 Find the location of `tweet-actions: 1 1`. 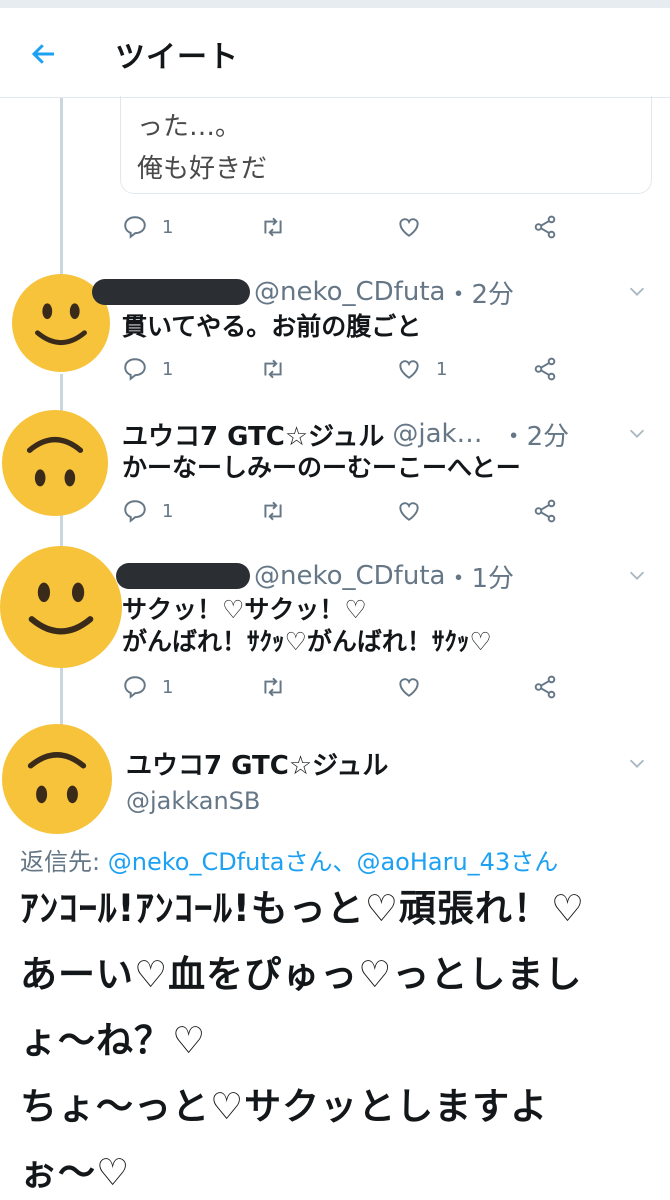

tweet-actions: 1 1 is located at coordinates (342, 371).